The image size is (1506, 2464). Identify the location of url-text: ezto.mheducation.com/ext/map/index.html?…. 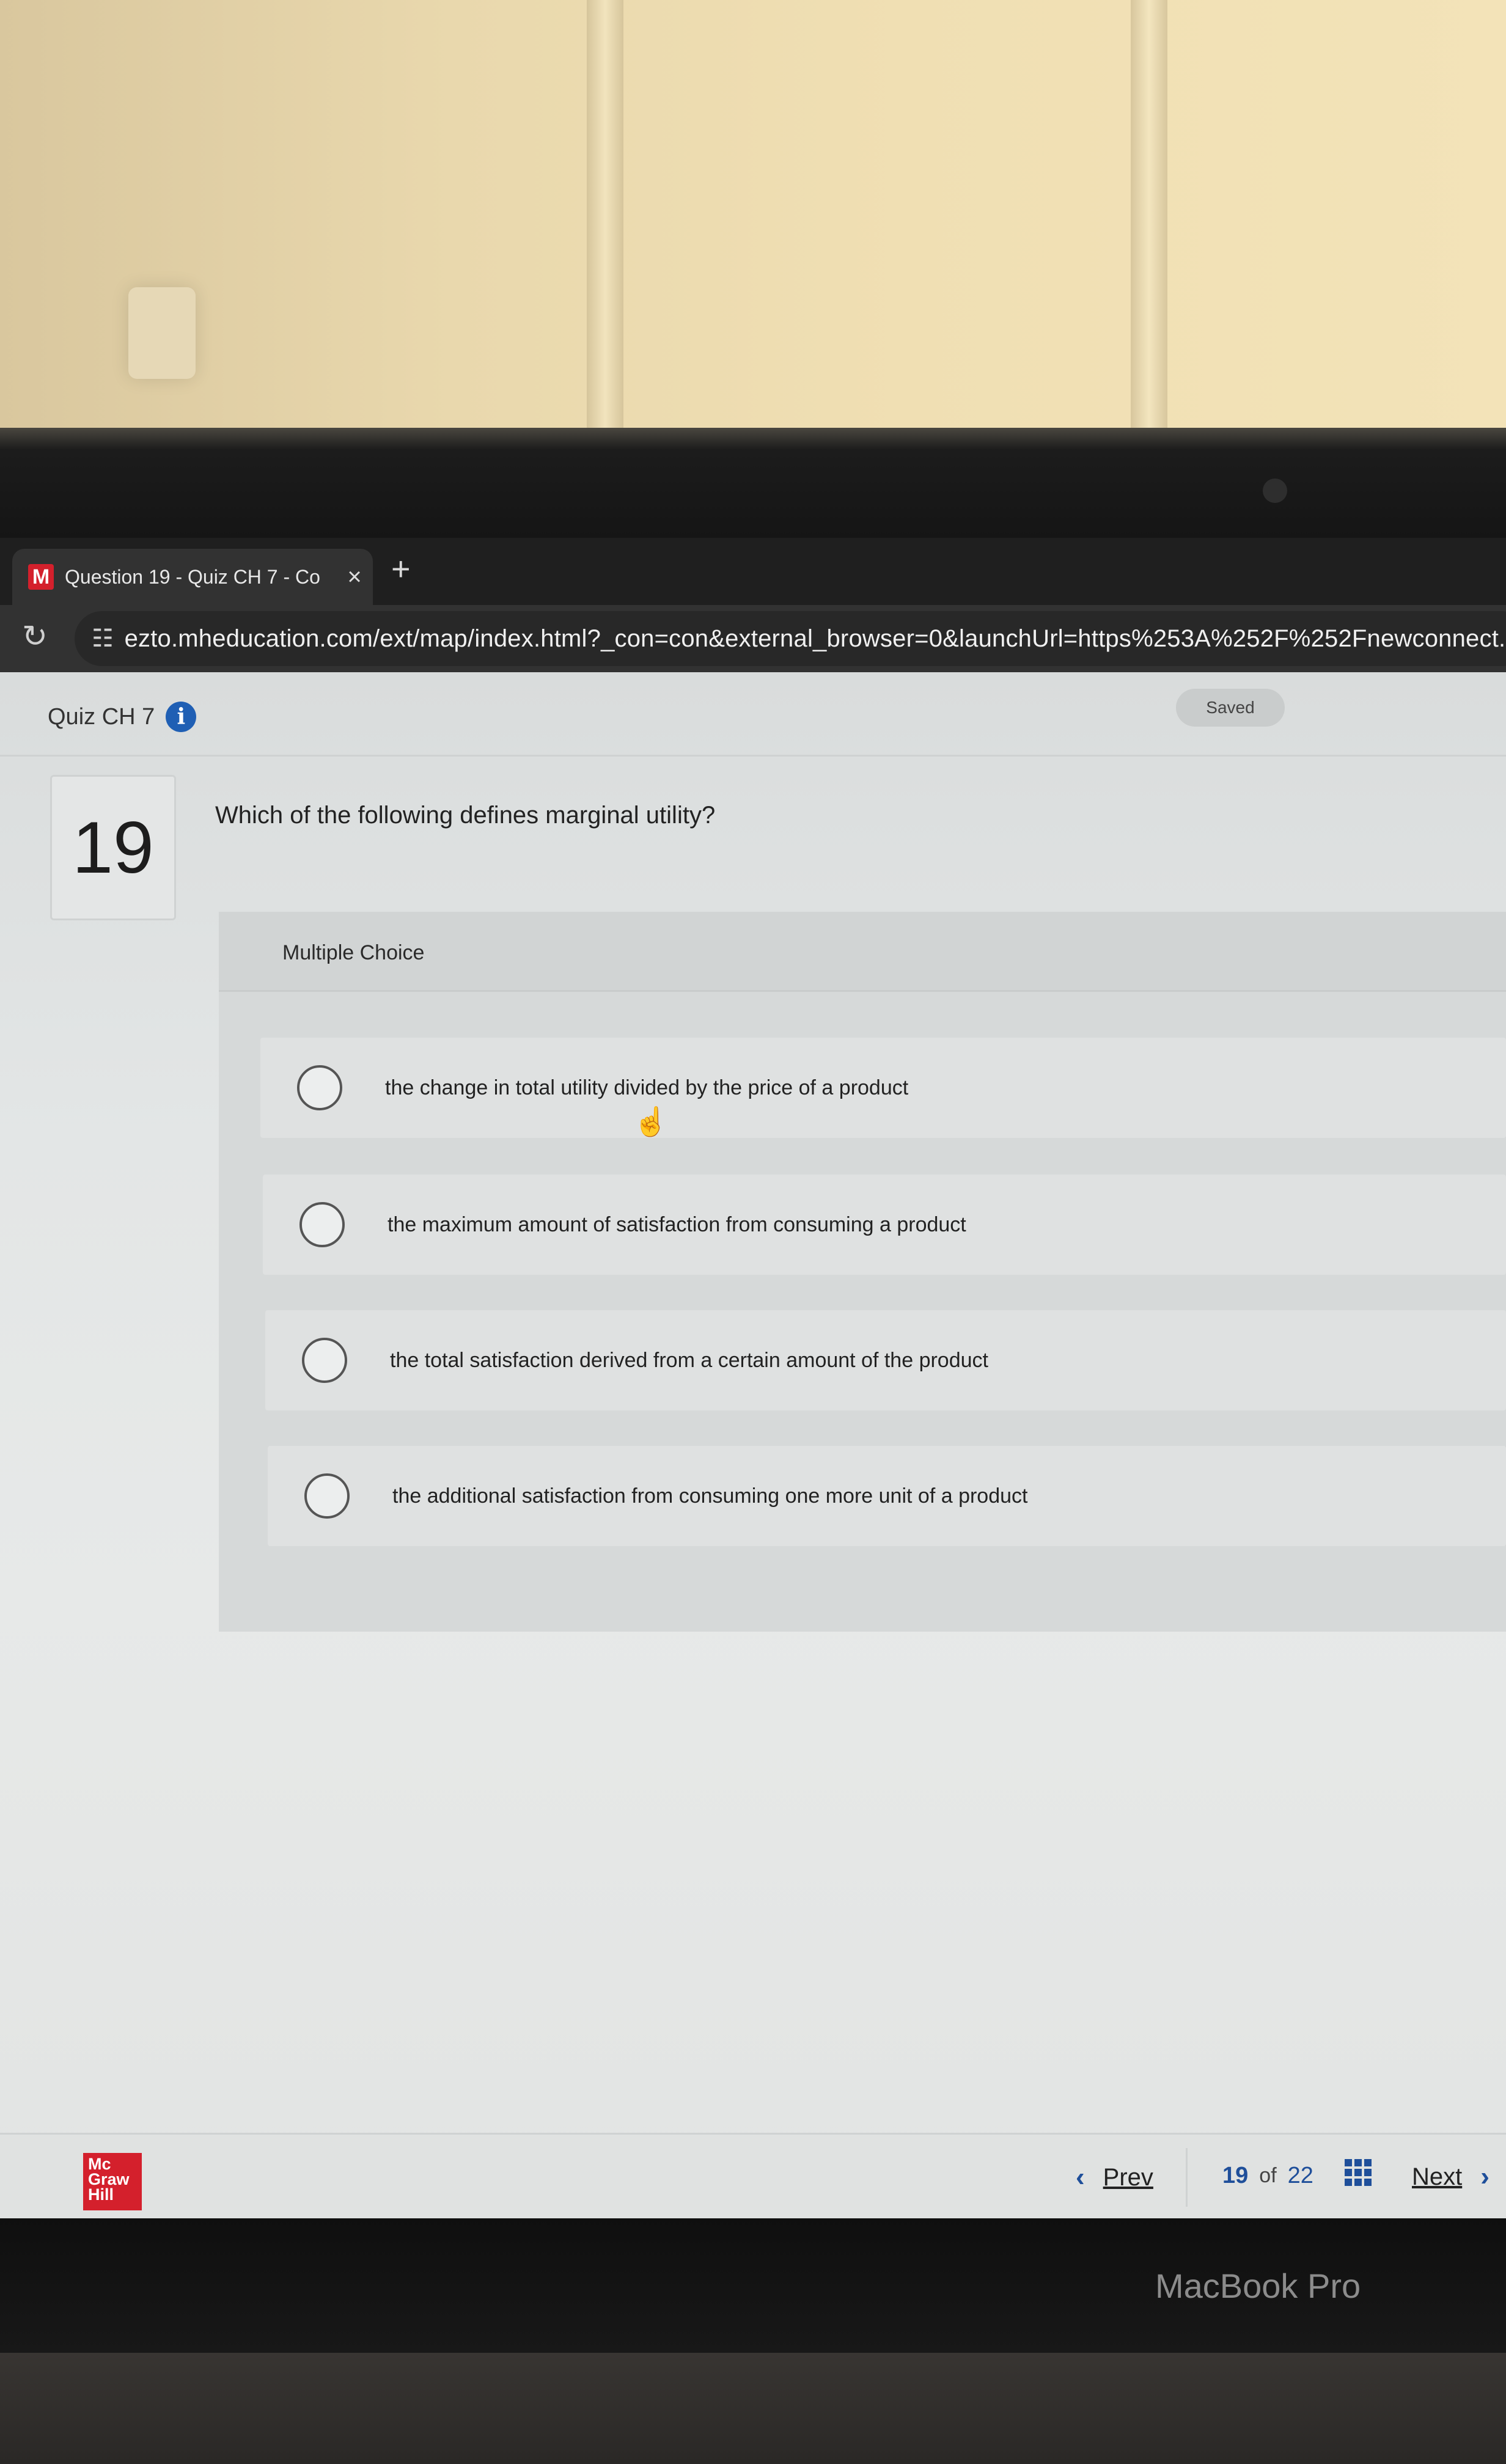
(815, 639).